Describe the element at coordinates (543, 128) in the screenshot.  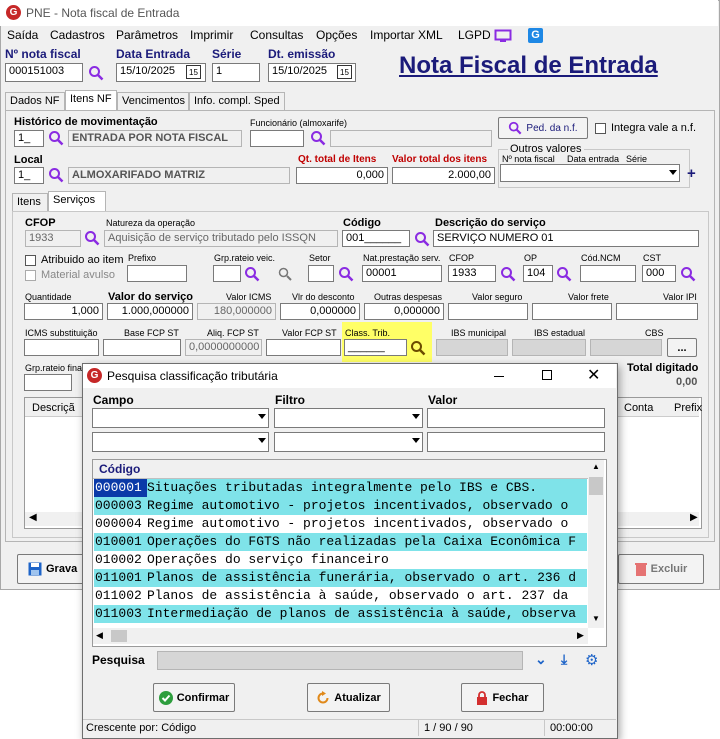
I see `pedido-nf-button: Ped. da n.f.` at that location.